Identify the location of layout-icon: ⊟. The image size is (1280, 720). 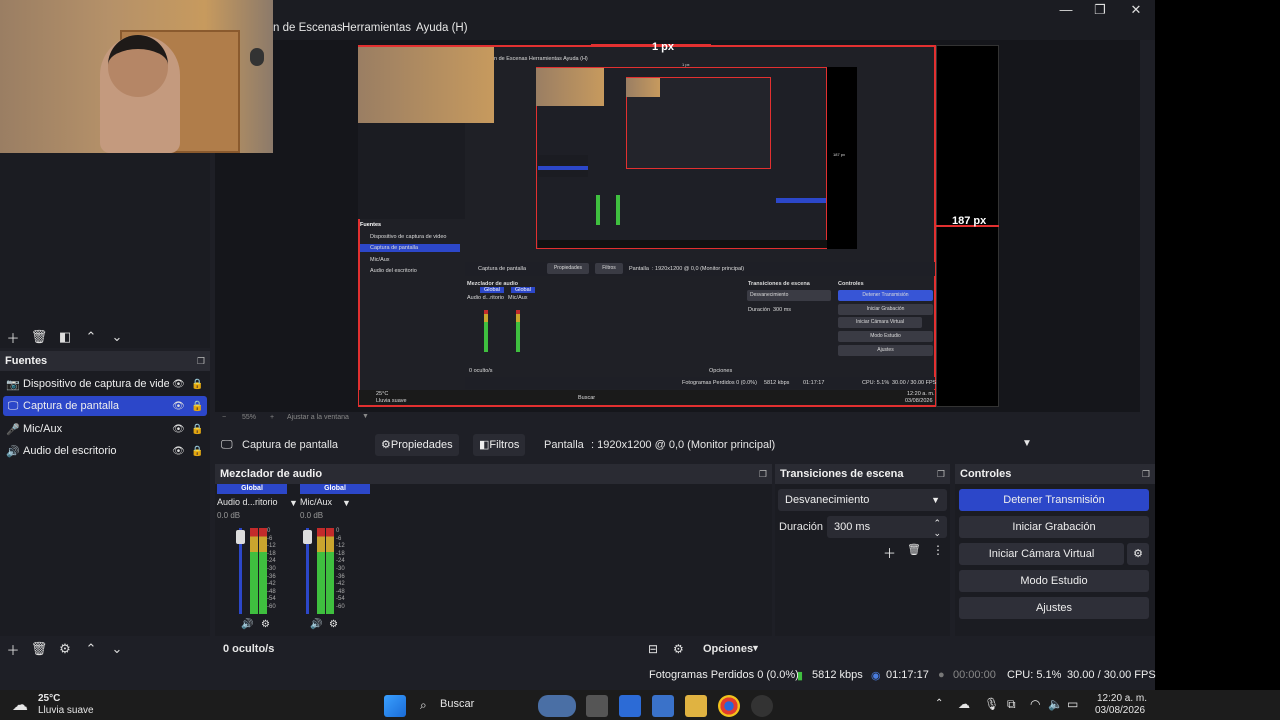
(653, 649).